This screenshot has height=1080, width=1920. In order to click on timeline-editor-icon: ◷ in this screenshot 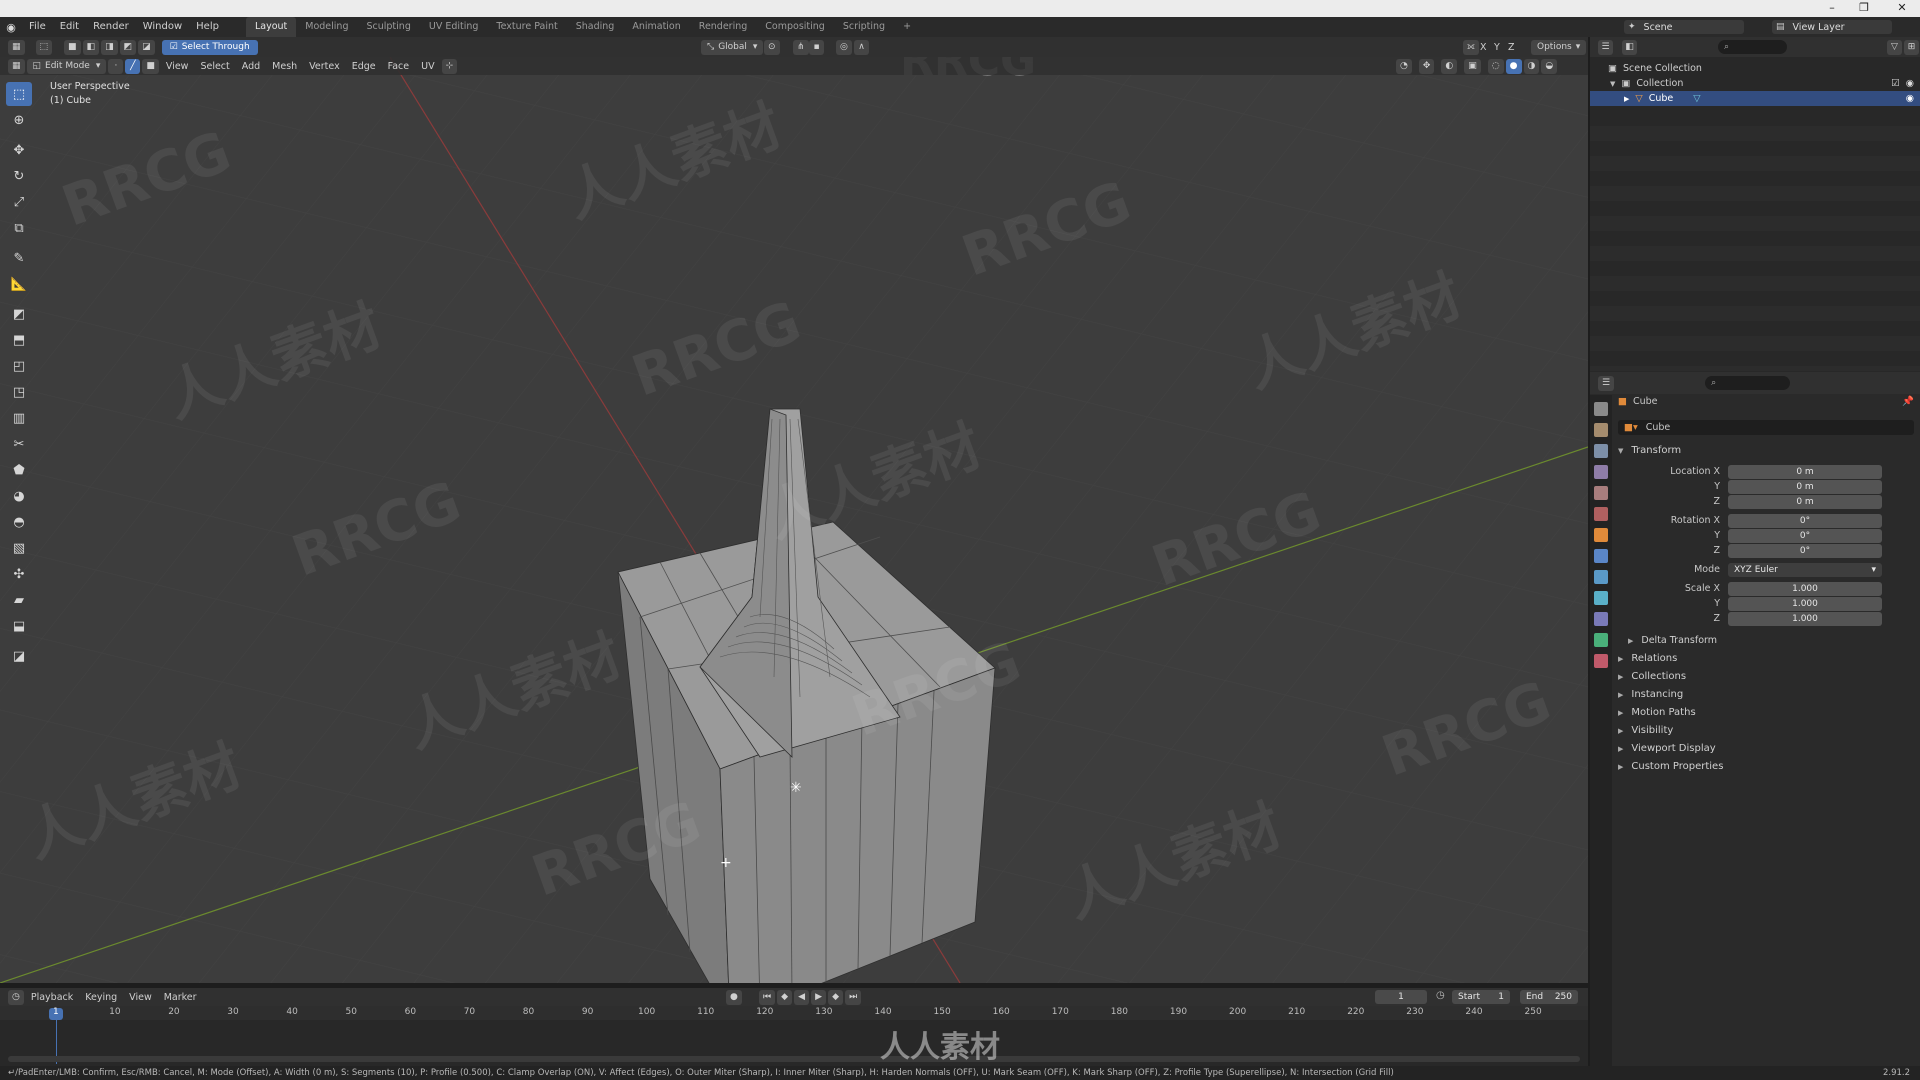, I will do `click(16, 997)`.